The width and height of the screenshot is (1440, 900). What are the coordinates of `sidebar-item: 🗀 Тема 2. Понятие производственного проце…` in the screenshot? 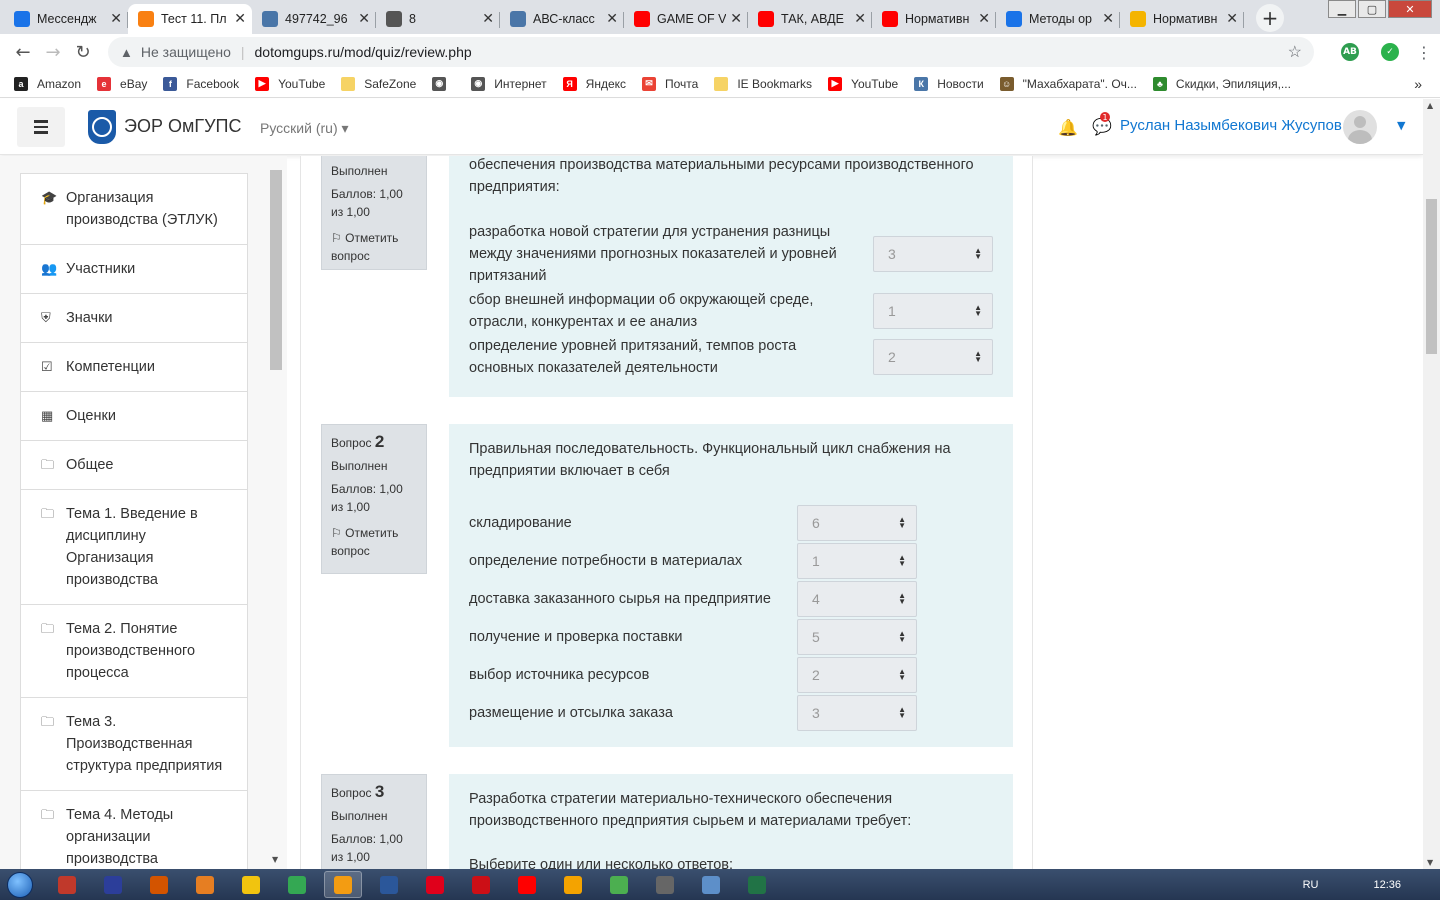 It's located at (134, 651).